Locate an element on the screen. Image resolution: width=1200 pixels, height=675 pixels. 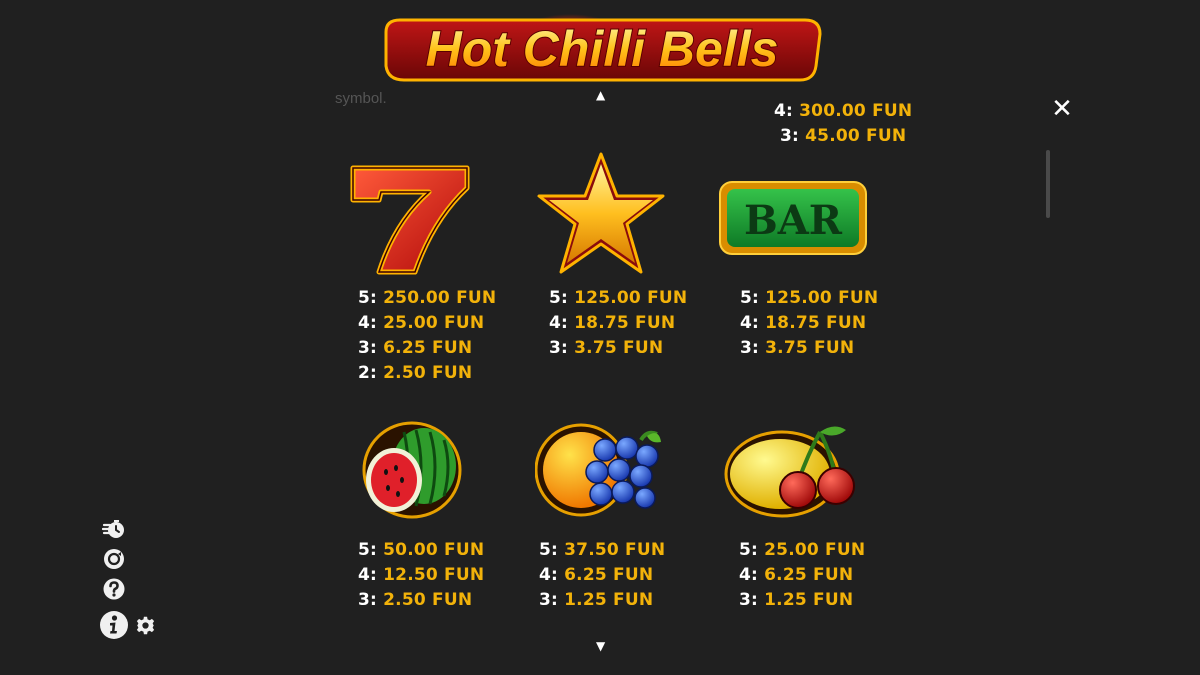
payout-line: 5: 25.00 FUN is located at coordinates (802, 550).